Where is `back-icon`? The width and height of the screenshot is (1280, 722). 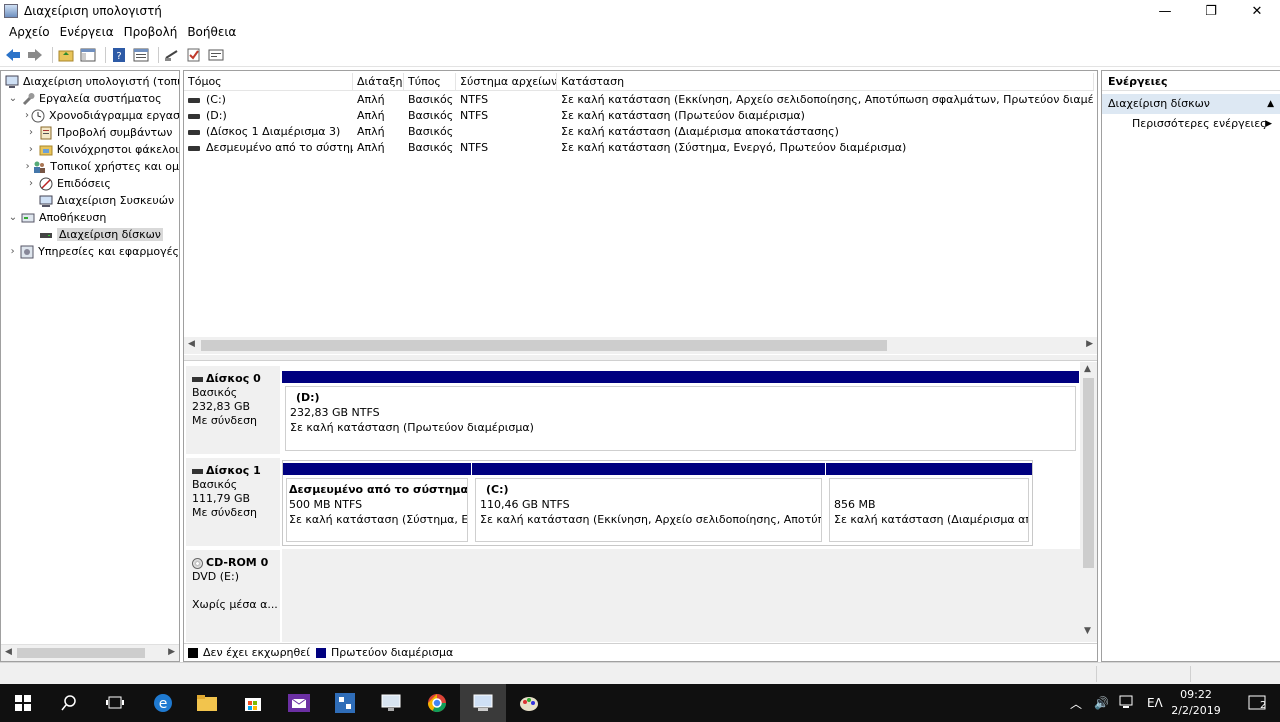 back-icon is located at coordinates (13, 55).